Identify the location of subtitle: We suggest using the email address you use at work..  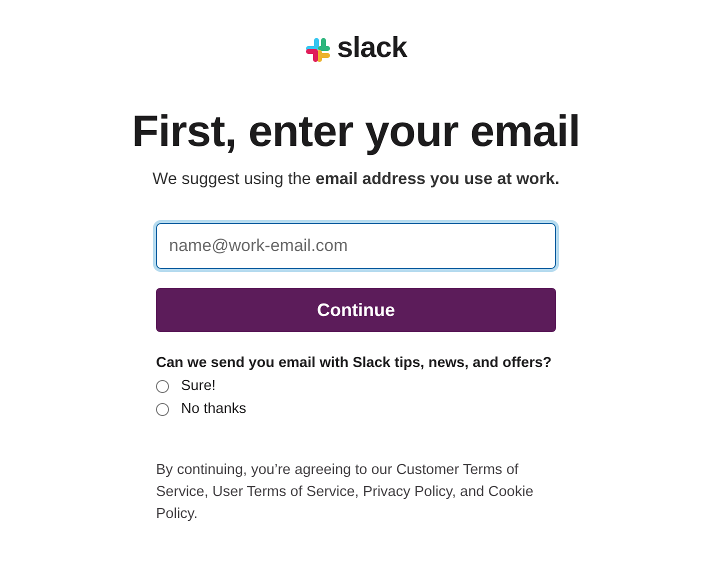
(356, 179).